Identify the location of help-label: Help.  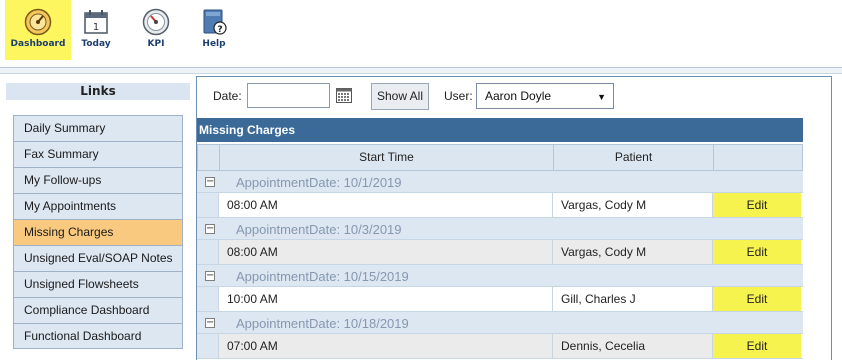
(214, 44).